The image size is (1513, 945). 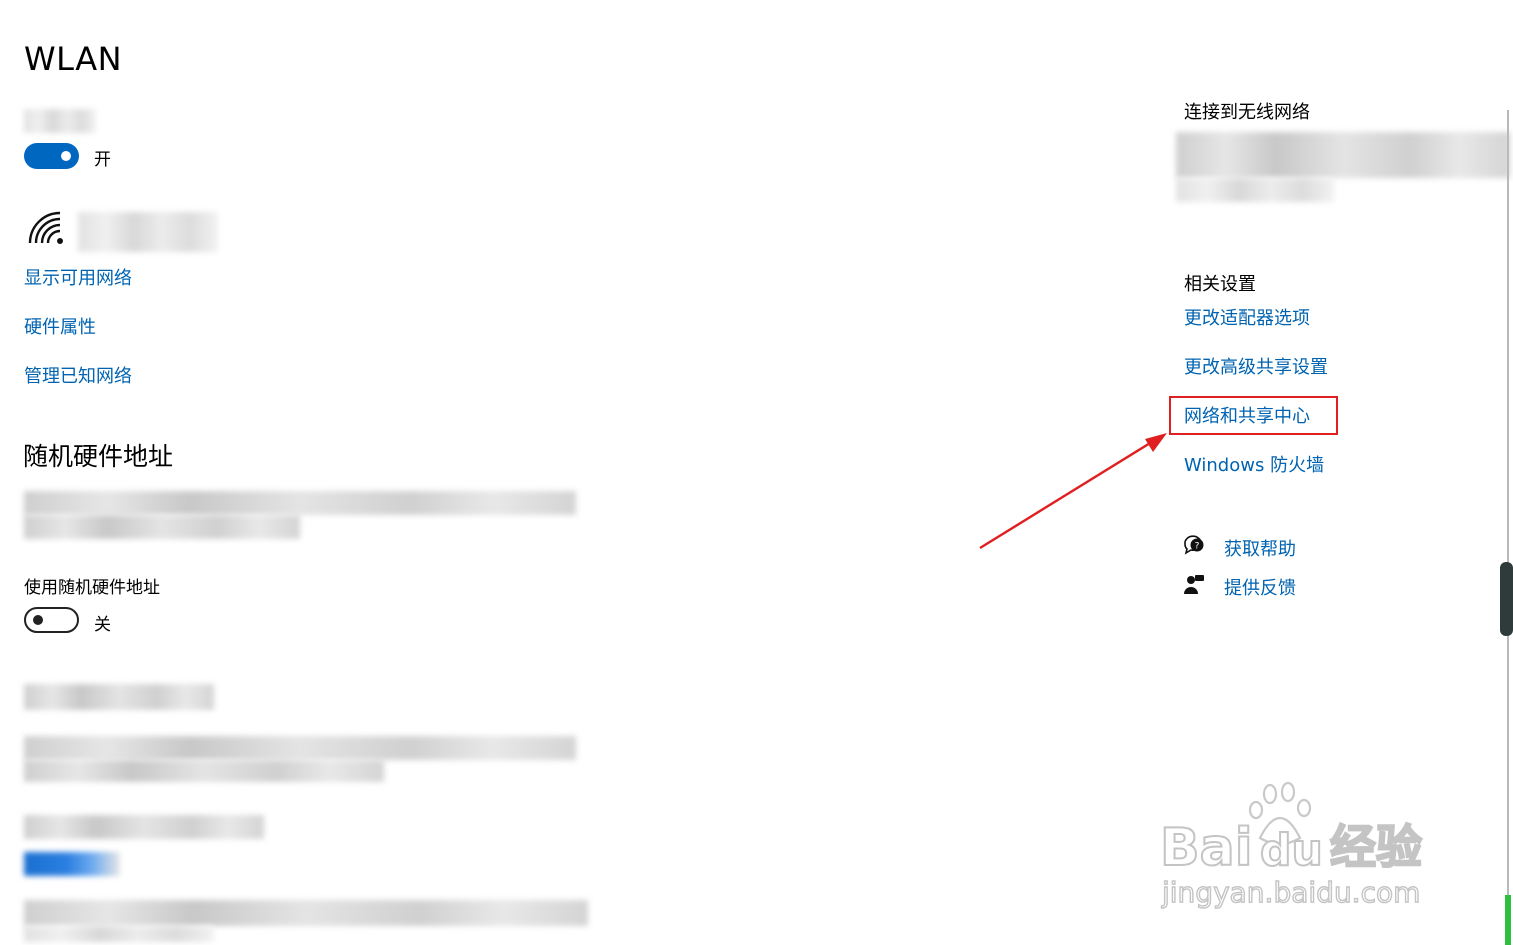 I want to click on wlan-toggle-state: 开, so click(x=102, y=160).